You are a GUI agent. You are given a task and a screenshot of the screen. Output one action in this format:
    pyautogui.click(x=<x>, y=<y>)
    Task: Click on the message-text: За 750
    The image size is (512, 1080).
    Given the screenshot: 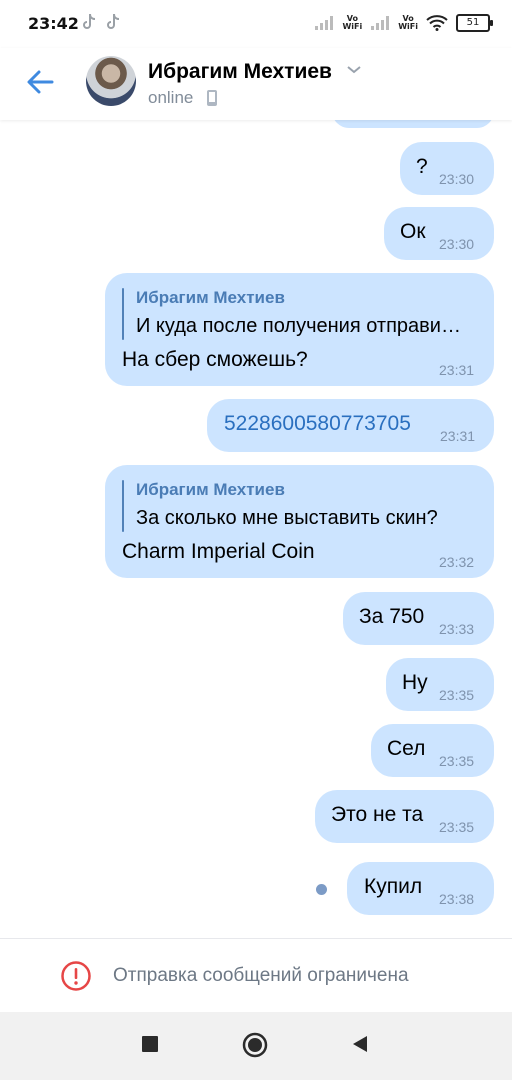 What is the action you would take?
    pyautogui.click(x=392, y=616)
    